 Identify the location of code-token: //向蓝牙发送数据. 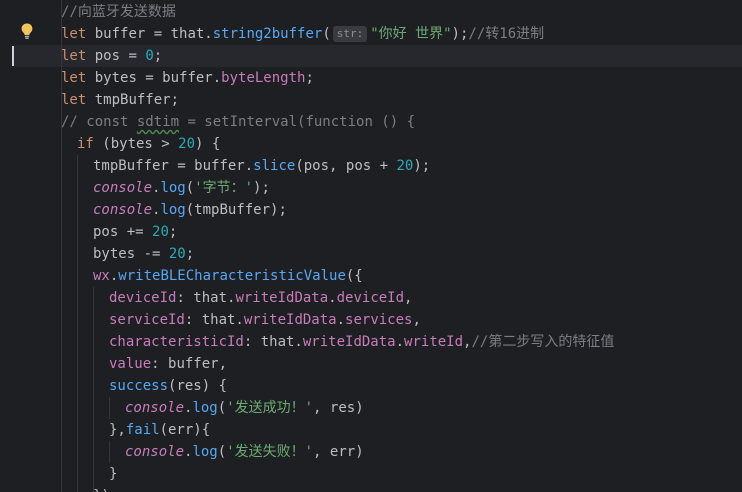
(118, 12).